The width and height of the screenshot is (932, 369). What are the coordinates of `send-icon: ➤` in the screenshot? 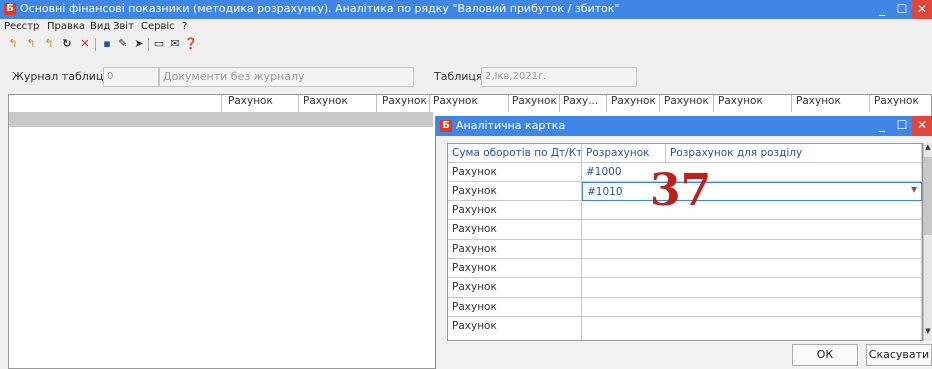 It's located at (139, 44).